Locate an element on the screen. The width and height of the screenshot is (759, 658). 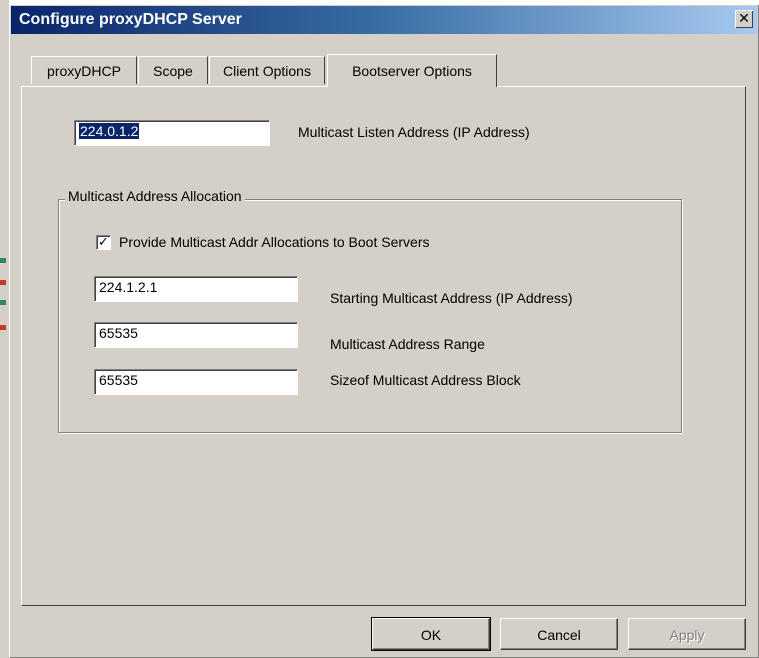
multicast-listen-label: Multicast Listen Address (IP Address) is located at coordinates (414, 132).